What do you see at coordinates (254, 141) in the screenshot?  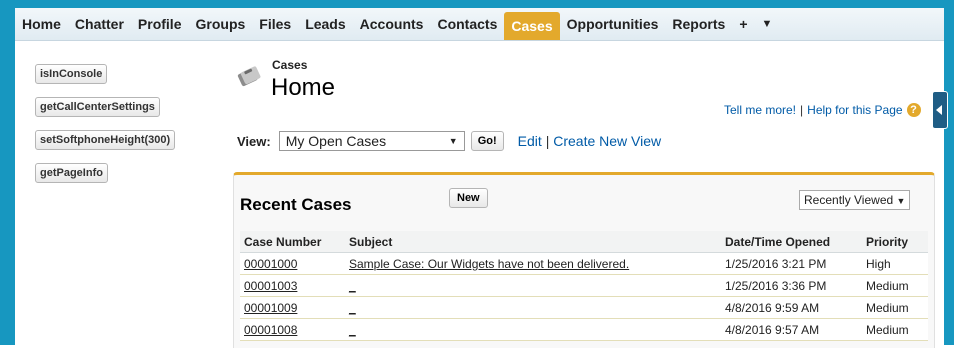 I see `view-label: View:` at bounding box center [254, 141].